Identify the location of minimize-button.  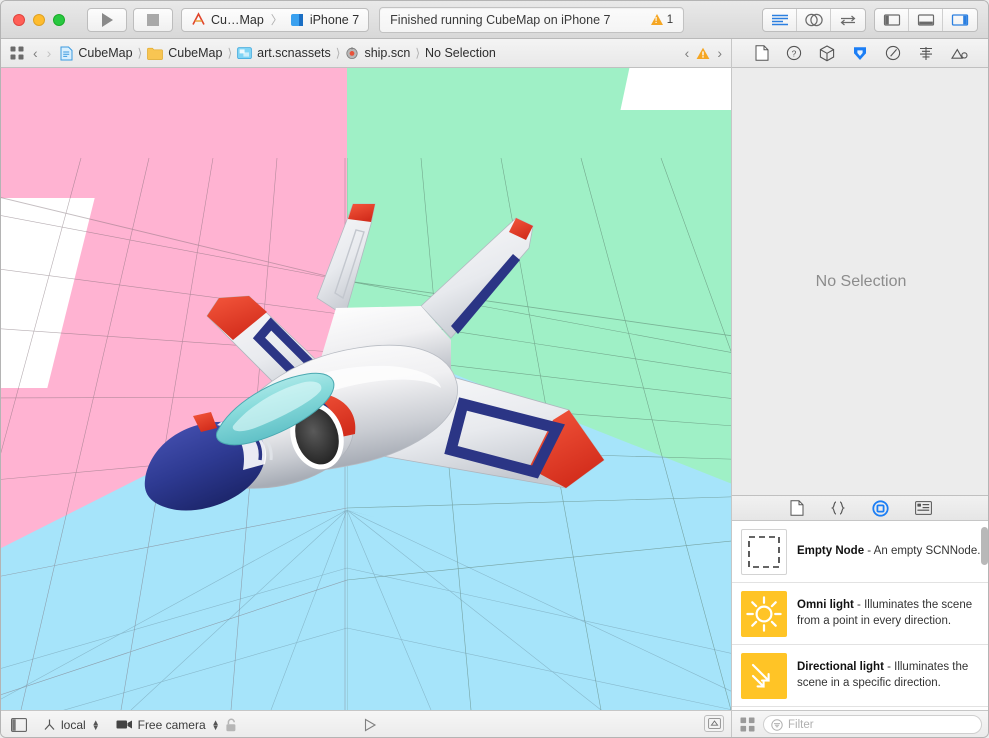
(39, 19).